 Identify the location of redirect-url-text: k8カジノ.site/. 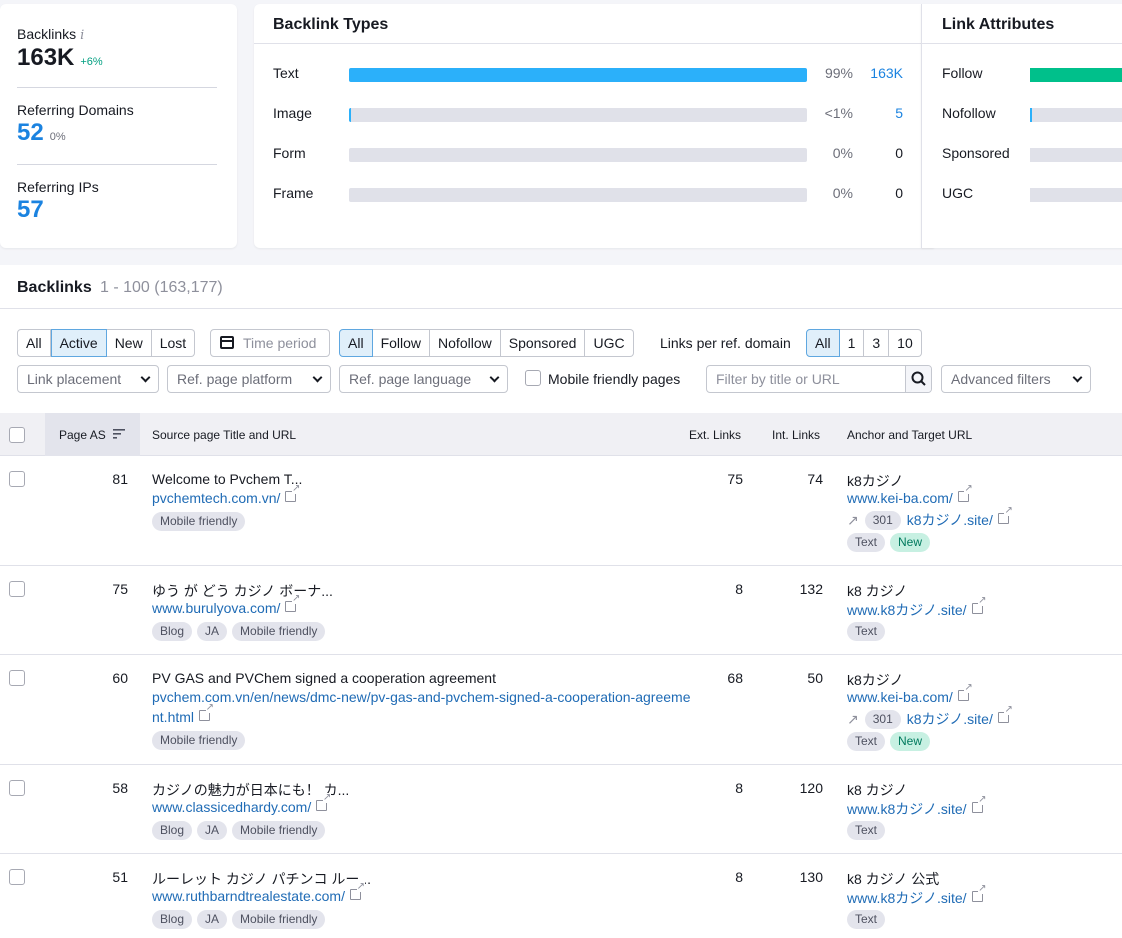
(949, 719).